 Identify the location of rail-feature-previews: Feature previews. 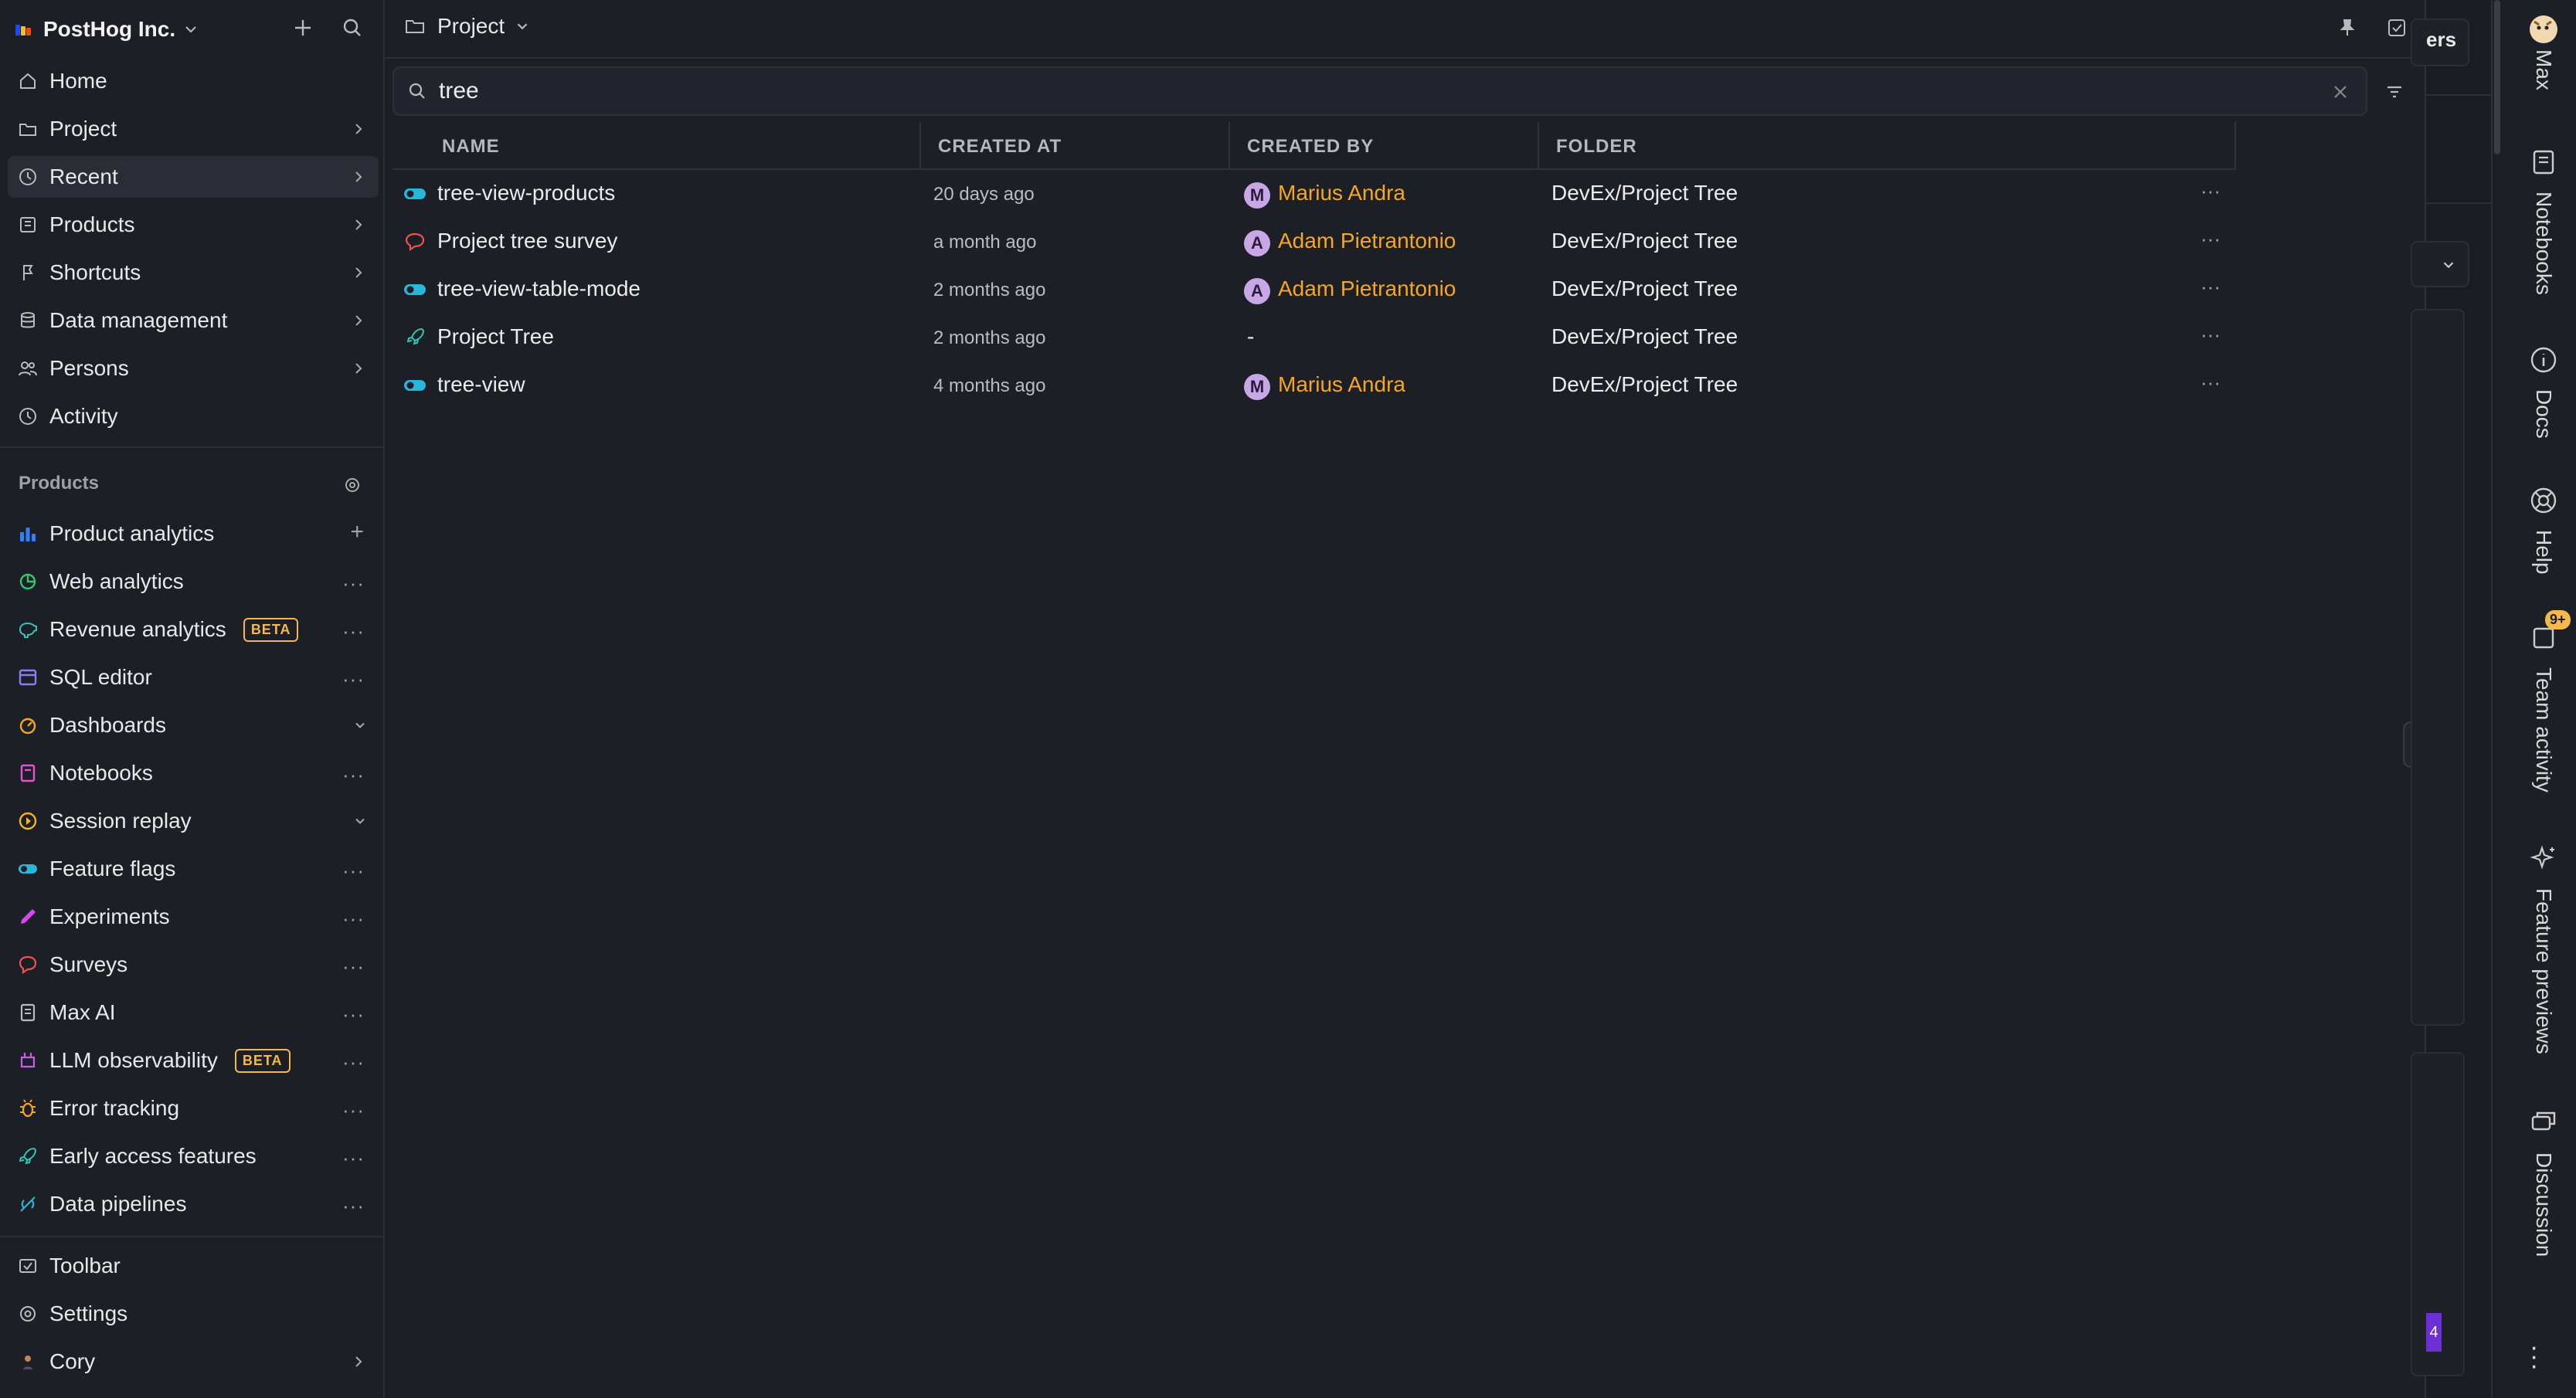
(2543, 949).